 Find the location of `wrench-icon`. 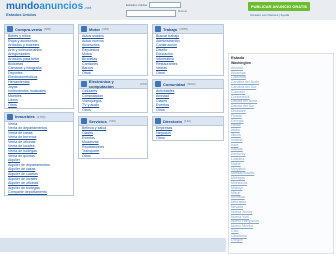

wrench-icon is located at coordinates (84, 121).